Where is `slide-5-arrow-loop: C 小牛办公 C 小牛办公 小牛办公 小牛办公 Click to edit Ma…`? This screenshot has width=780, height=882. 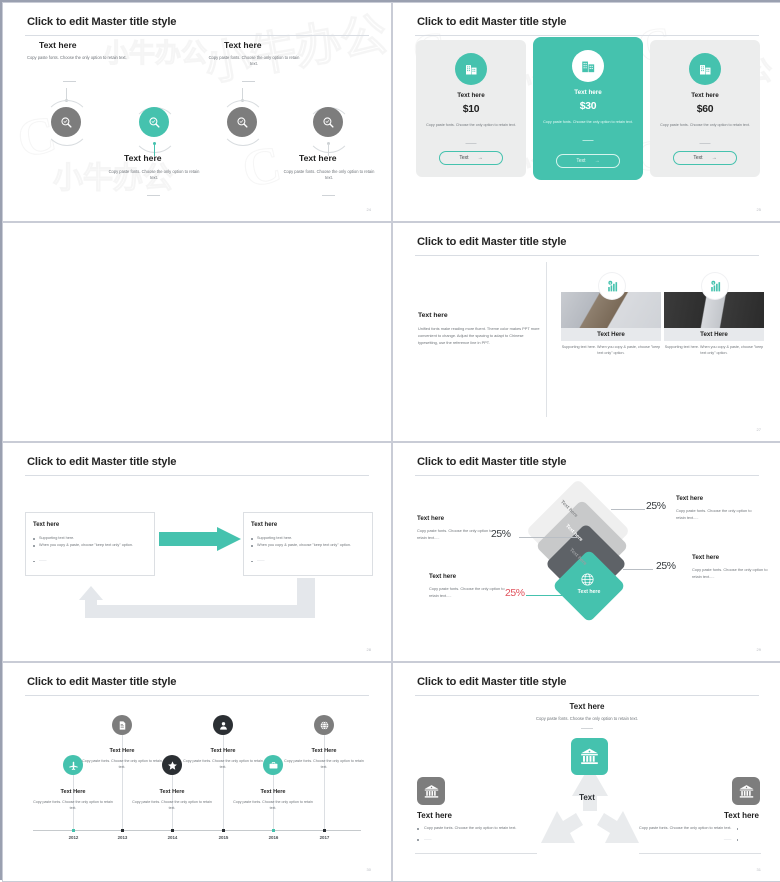 slide-5-arrow-loop: C 小牛办公 C 小牛办公 小牛办公 小牛办公 Click to edit Ma… is located at coordinates (197, 552).